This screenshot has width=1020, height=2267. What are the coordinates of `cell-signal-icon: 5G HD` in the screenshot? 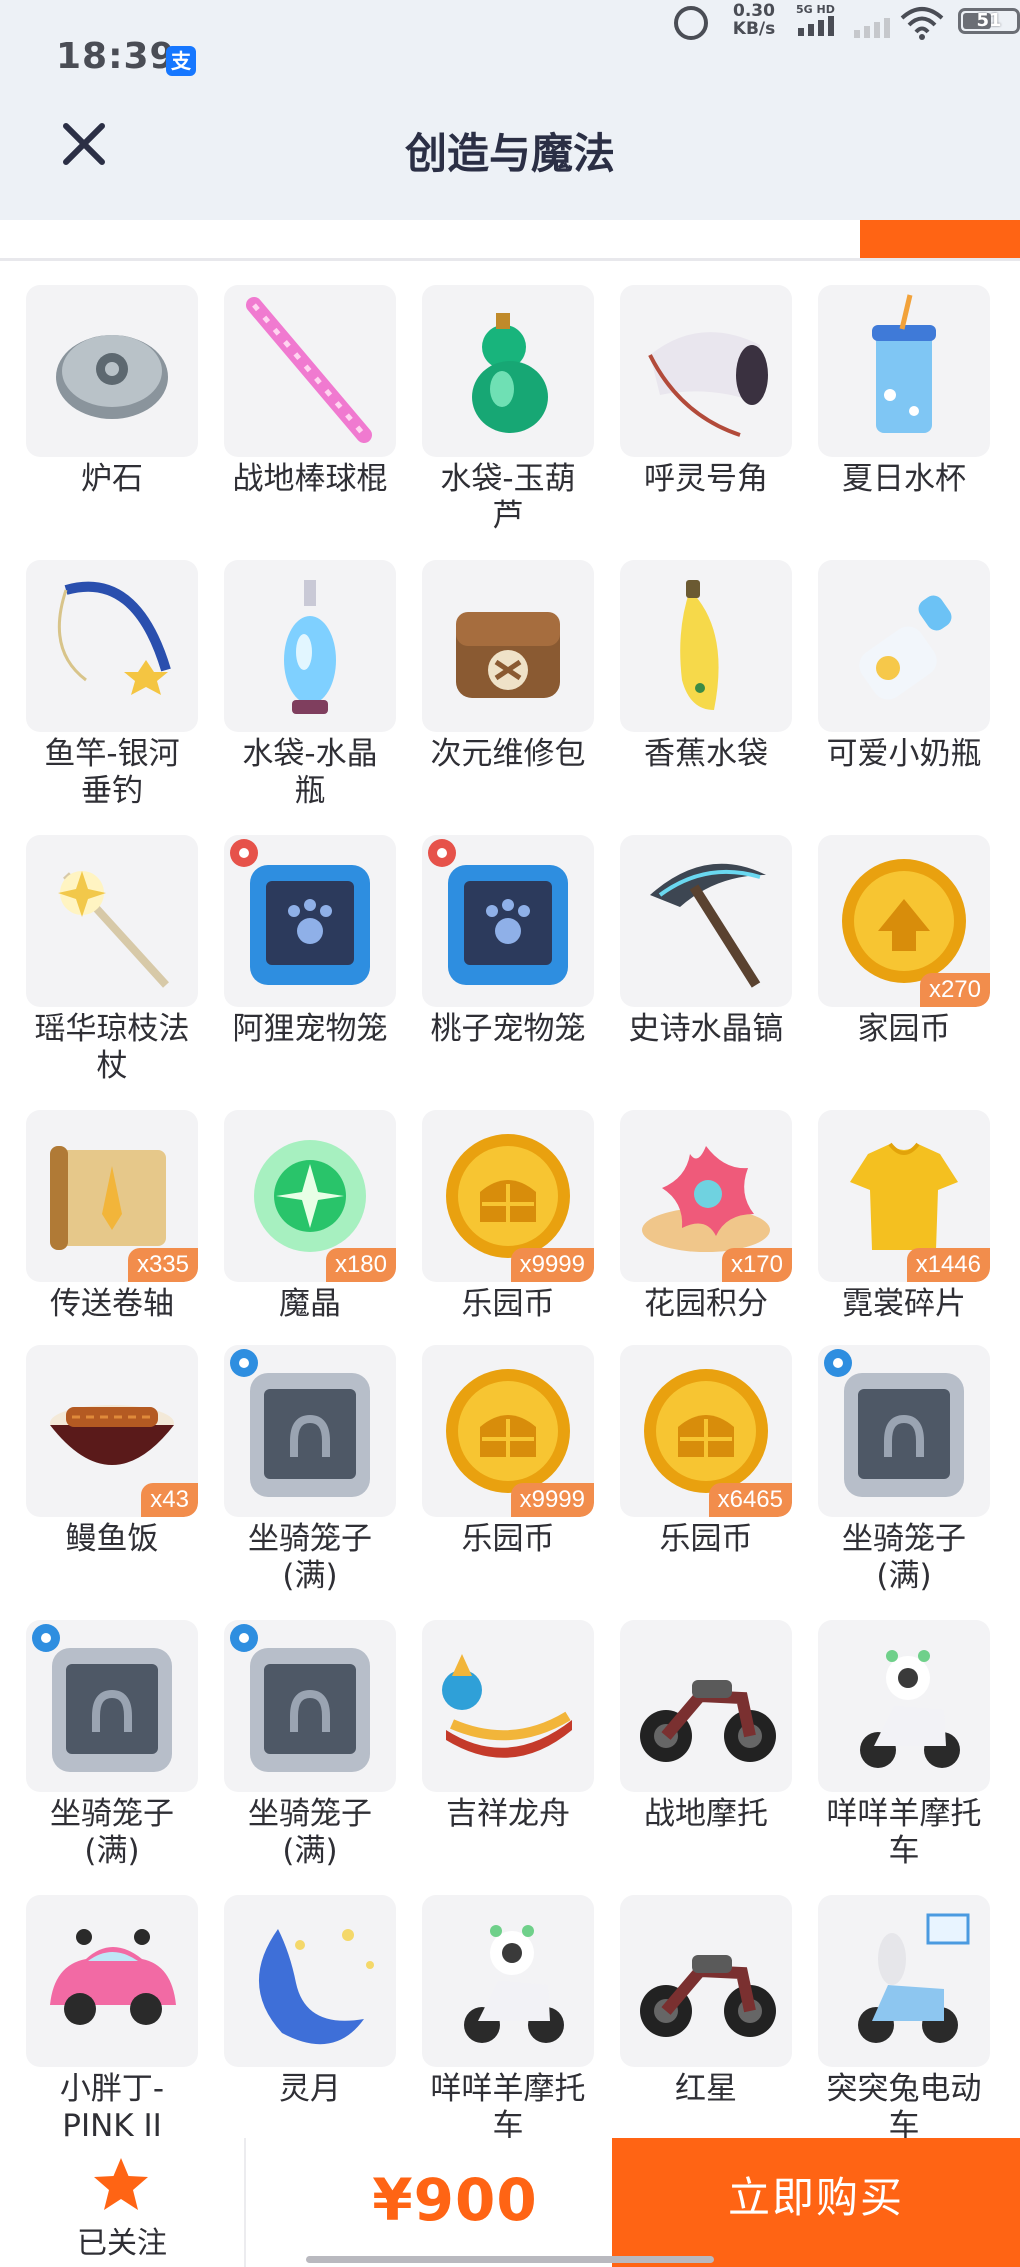 It's located at (815, 19).